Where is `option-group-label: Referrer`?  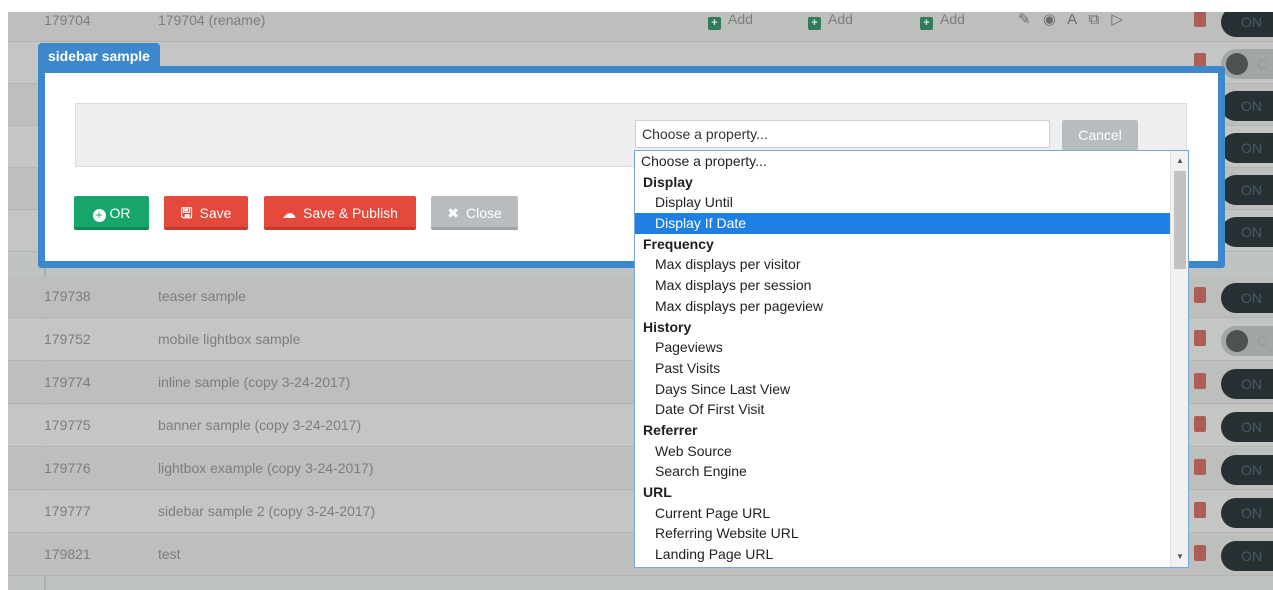
option-group-label: Referrer is located at coordinates (670, 429).